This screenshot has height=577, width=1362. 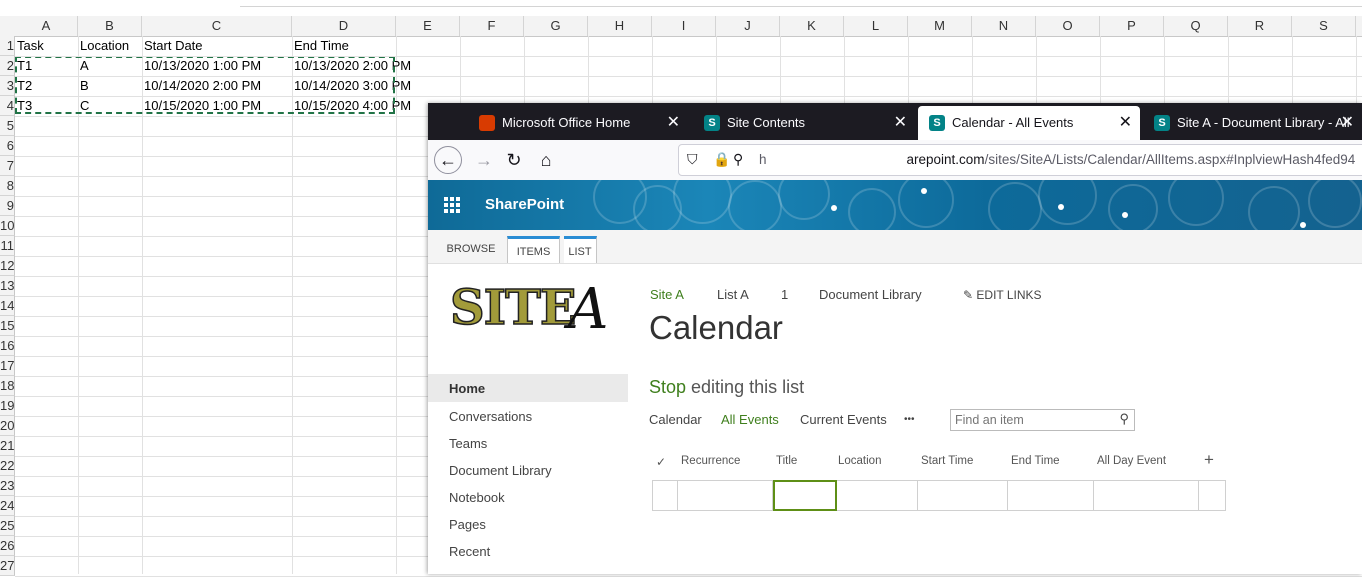 What do you see at coordinates (468, 443) in the screenshot?
I see `nav-item-teams: Teams` at bounding box center [468, 443].